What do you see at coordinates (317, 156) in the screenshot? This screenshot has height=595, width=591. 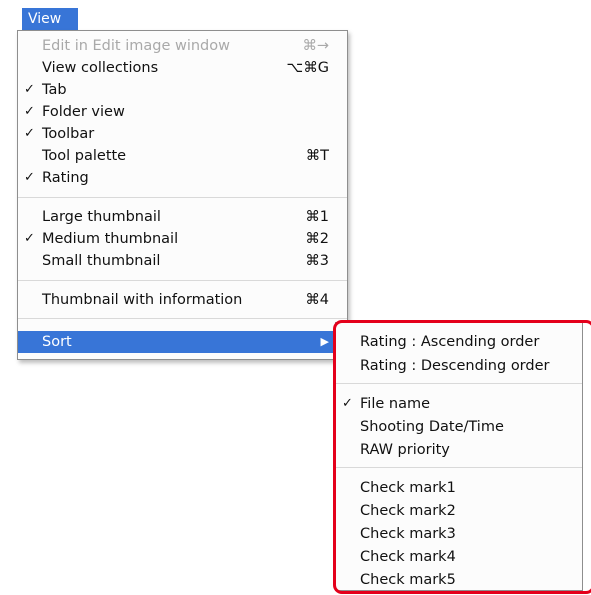 I see `shortcut-label: ⌘T` at bounding box center [317, 156].